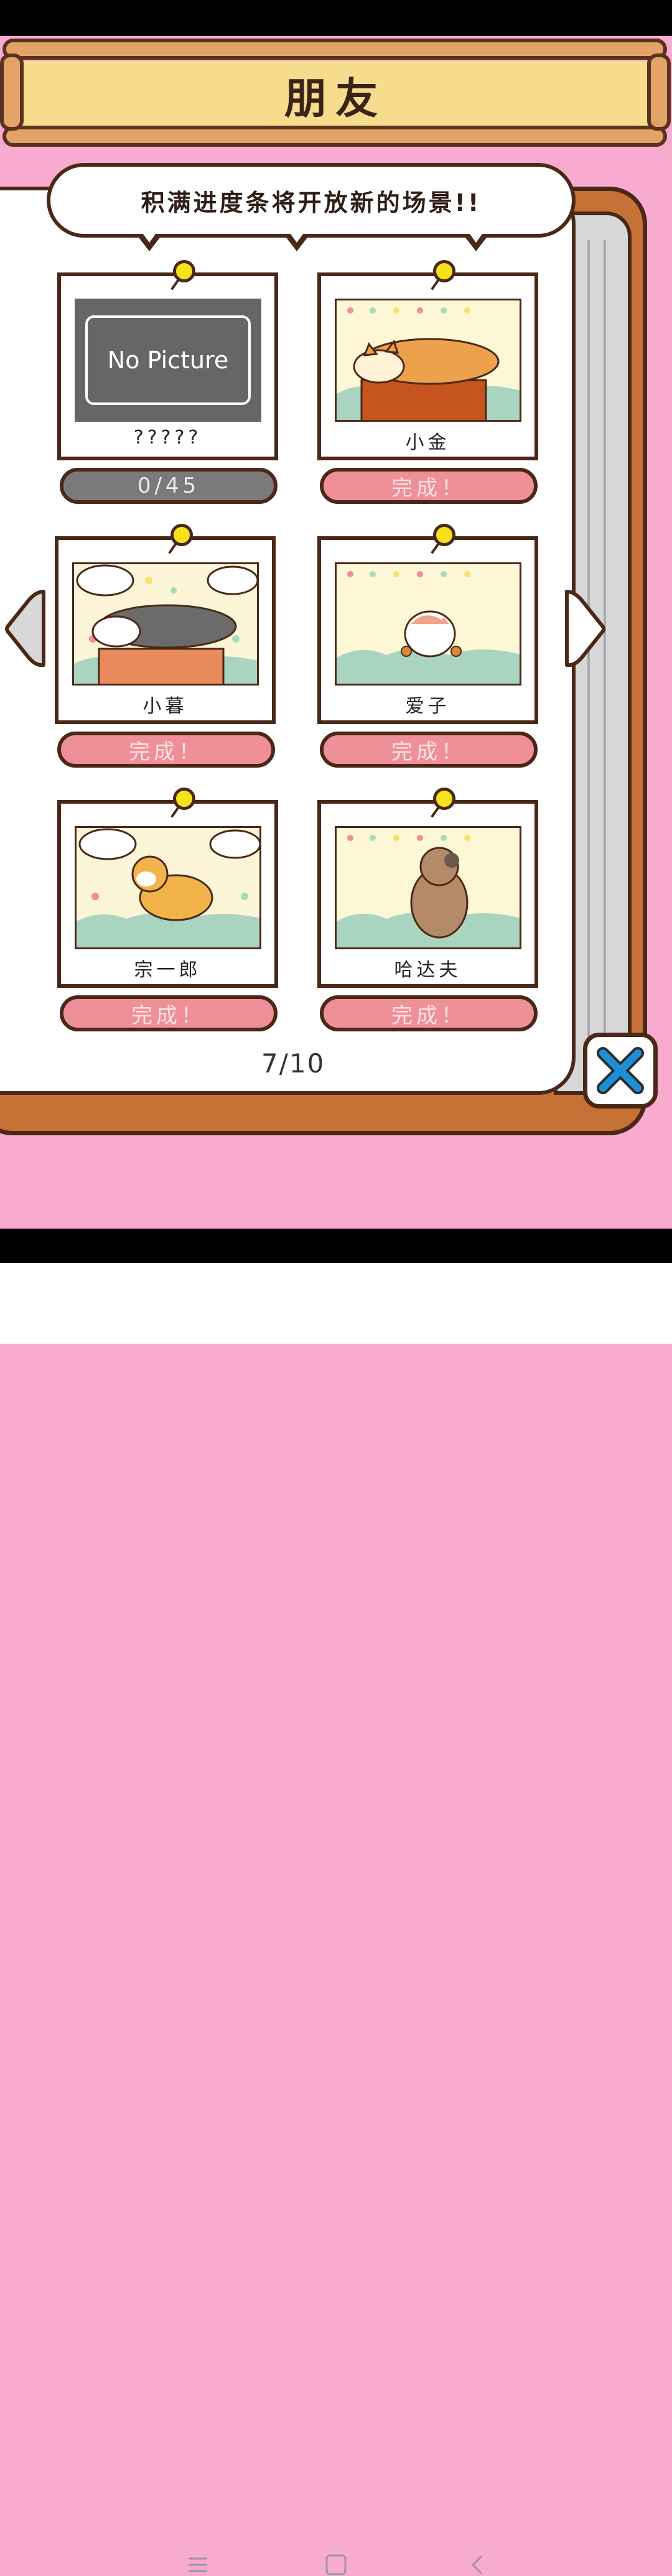  I want to click on friend-name: 宗一郎, so click(168, 970).